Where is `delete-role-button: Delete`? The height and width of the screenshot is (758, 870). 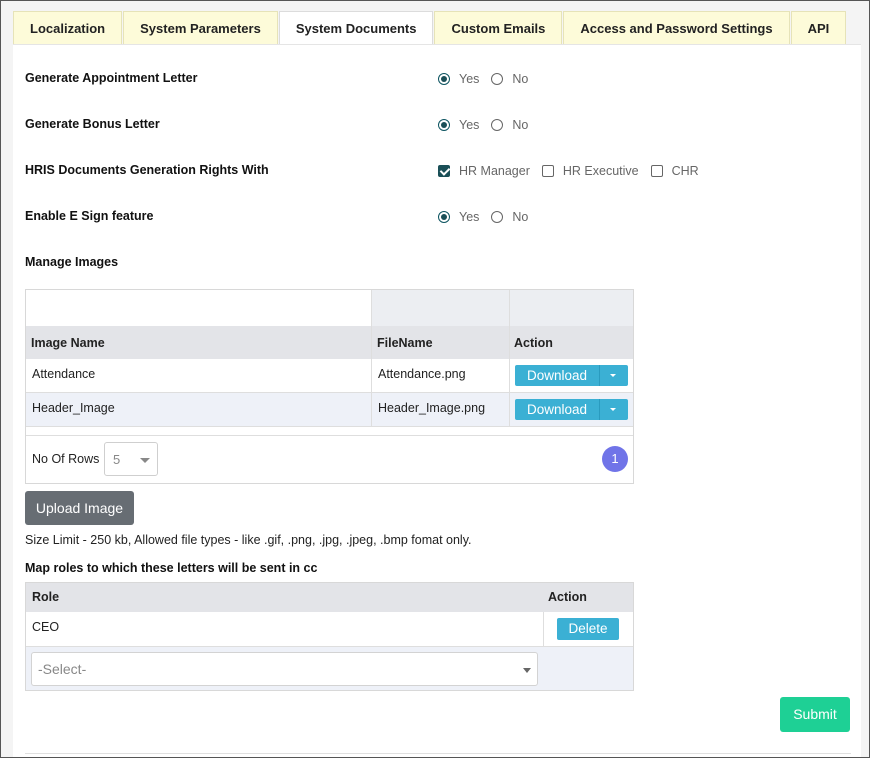
delete-role-button: Delete is located at coordinates (588, 629).